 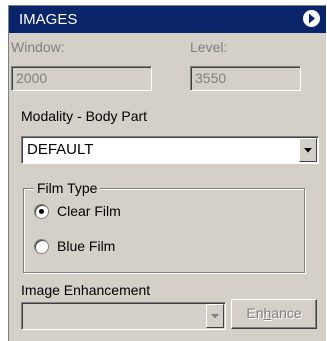 What do you see at coordinates (170, 150) in the screenshot?
I see `modality-dropdown: DEFAULT` at bounding box center [170, 150].